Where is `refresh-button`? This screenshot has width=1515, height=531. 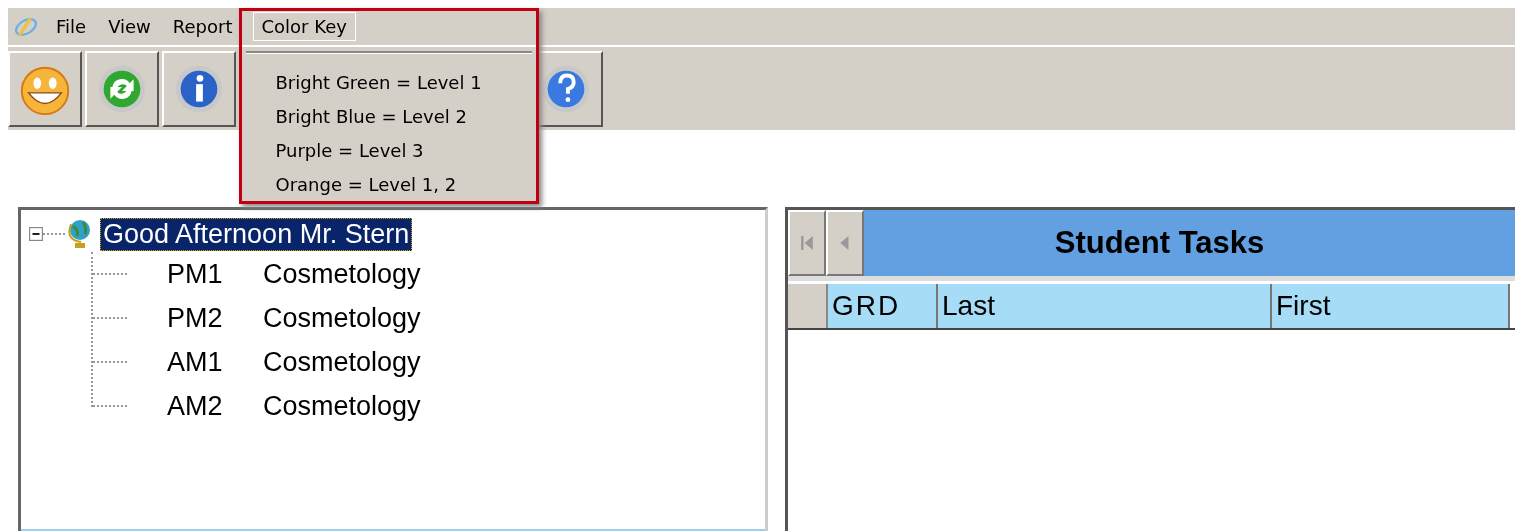
refresh-button is located at coordinates (122, 88).